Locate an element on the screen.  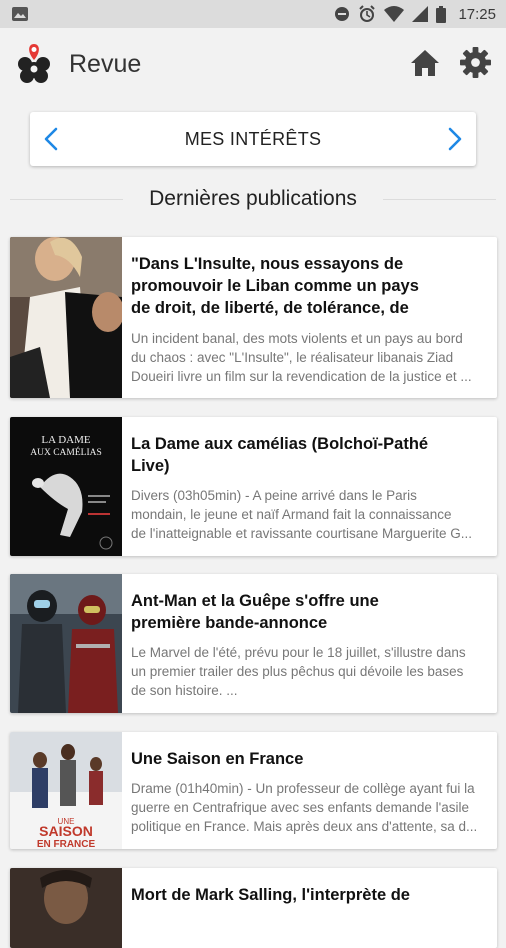
app-bar: Revue is located at coordinates (253, 64).